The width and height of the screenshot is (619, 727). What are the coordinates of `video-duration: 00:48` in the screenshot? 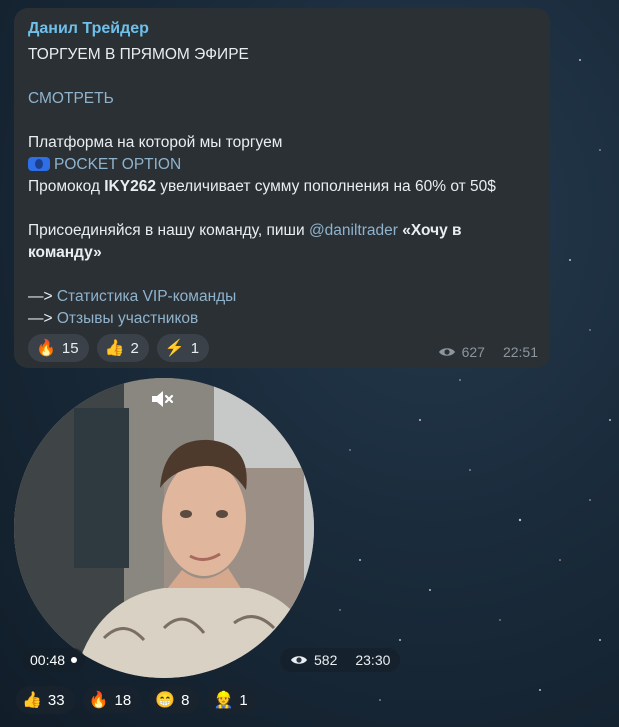 It's located at (54, 660).